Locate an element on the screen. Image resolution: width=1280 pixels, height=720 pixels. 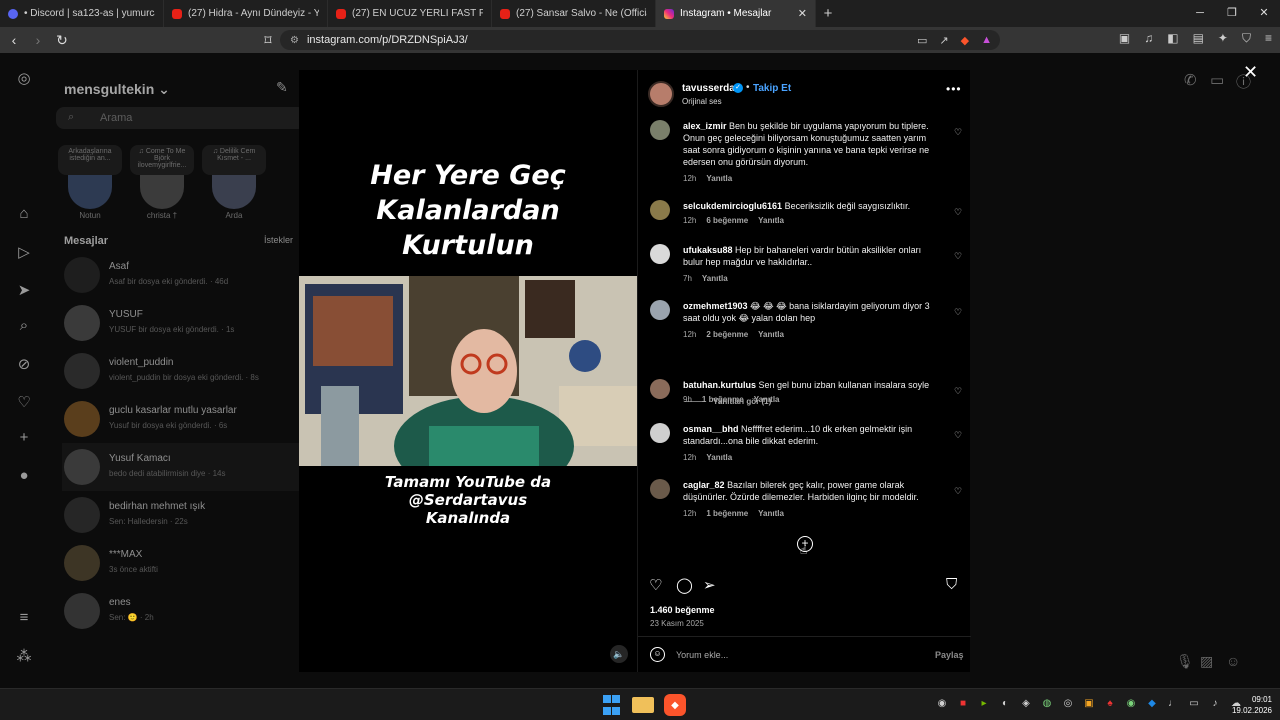
conversation-item: Asaf Asaf bir dosya eki gönderdi. · 46d is located at coordinates (187, 275).